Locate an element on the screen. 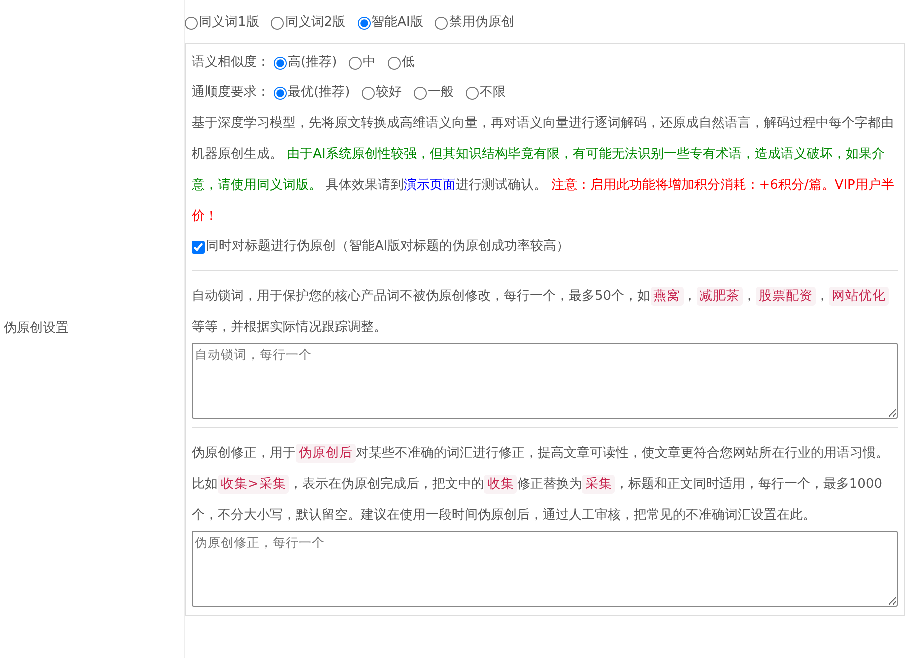 This screenshot has height=658, width=911. option-label: 禁用伪原创 is located at coordinates (481, 23).